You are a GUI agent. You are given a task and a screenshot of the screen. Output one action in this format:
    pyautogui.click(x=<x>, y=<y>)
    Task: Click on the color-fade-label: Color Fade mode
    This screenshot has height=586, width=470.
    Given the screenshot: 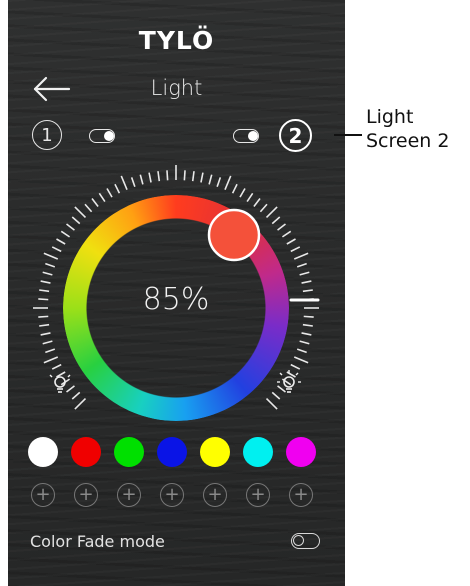 What is the action you would take?
    pyautogui.click(x=97, y=541)
    